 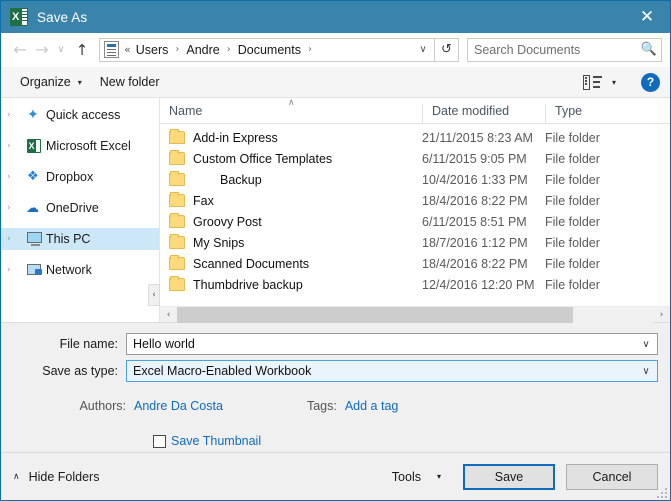 What do you see at coordinates (291, 284) in the screenshot?
I see `file-name-cell: Thumbdrive backup` at bounding box center [291, 284].